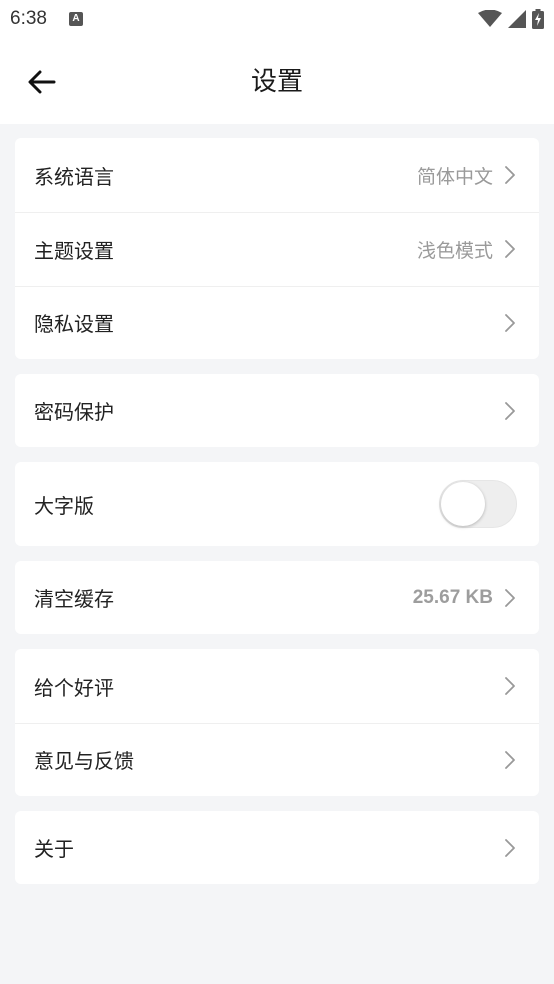 The width and height of the screenshot is (554, 984). I want to click on setting-label: 意见与反馈, so click(84, 761).